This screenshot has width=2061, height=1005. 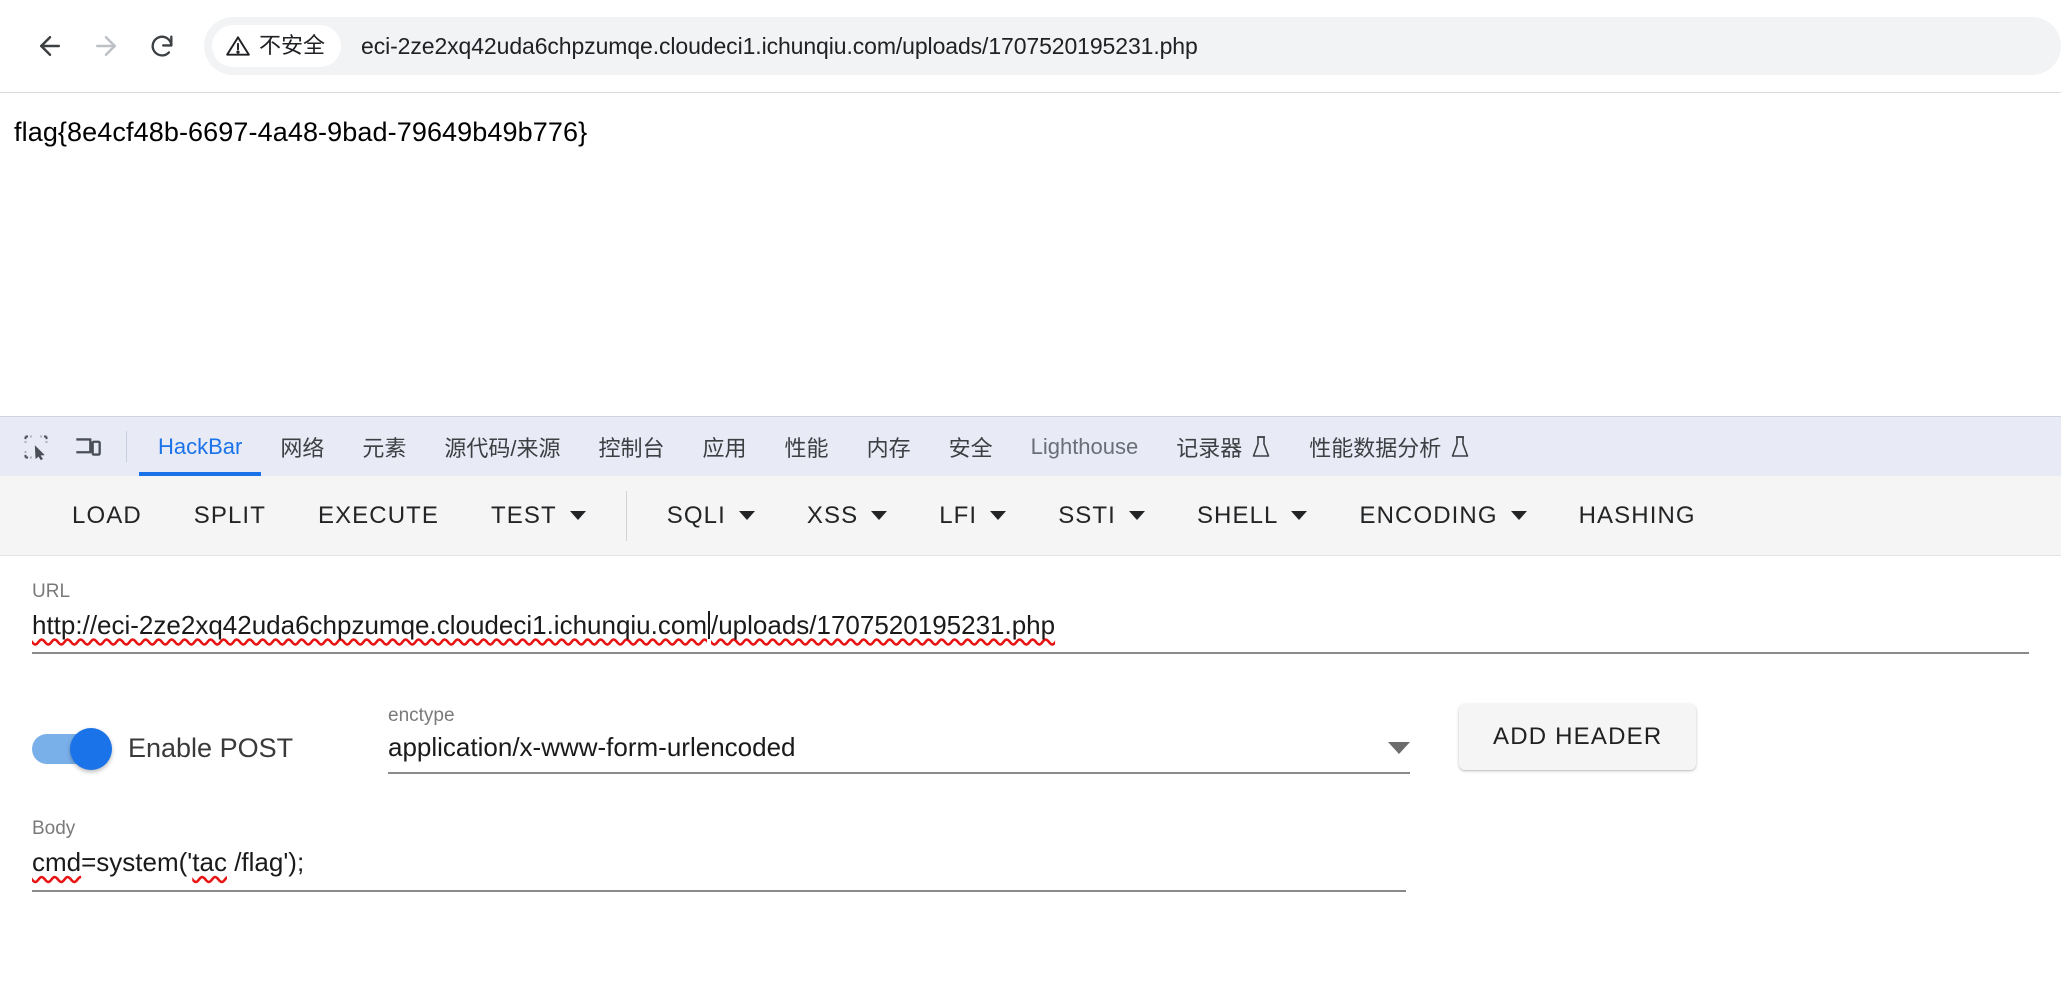 I want to click on inspect-element-icon, so click(x=36, y=447).